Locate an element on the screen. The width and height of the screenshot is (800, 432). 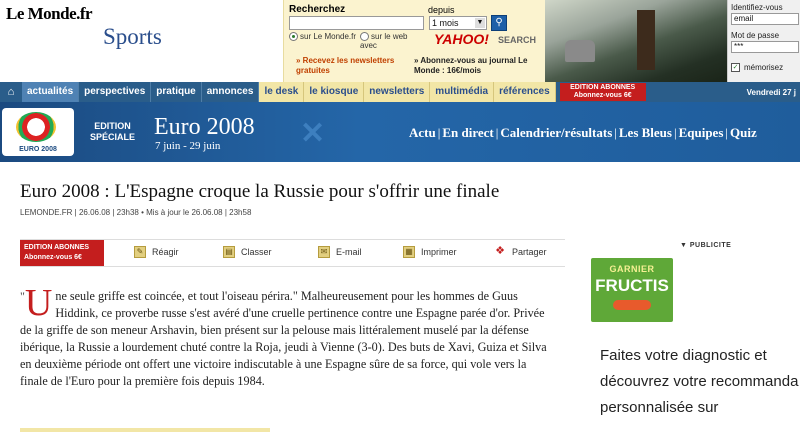
header-photo is located at coordinates (636, 41).